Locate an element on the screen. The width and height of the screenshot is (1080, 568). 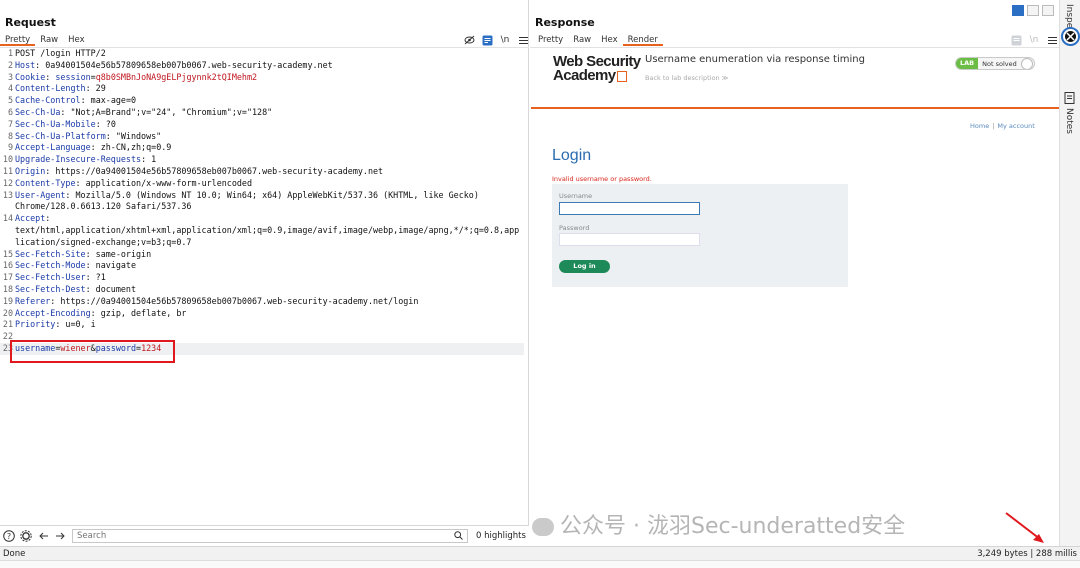
header-value: : ?0 is located at coordinates (105, 123).